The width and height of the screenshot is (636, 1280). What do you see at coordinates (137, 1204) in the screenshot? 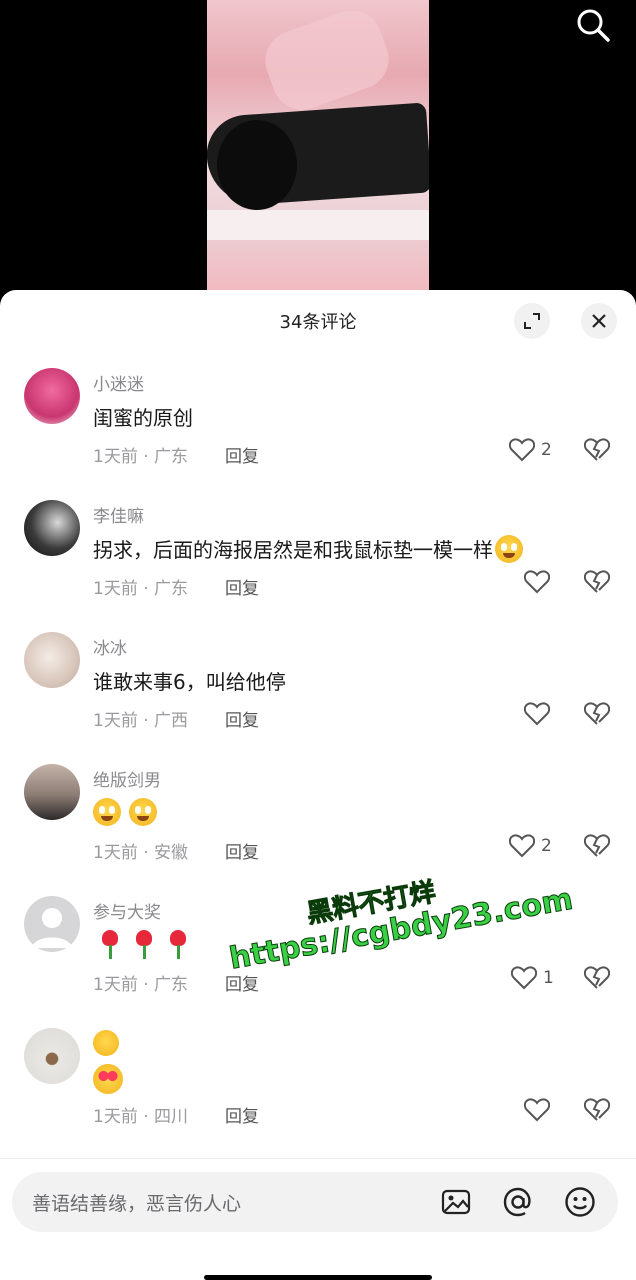
I see `comment-input-placeholder: 善语结善缘，恶言伤人心` at bounding box center [137, 1204].